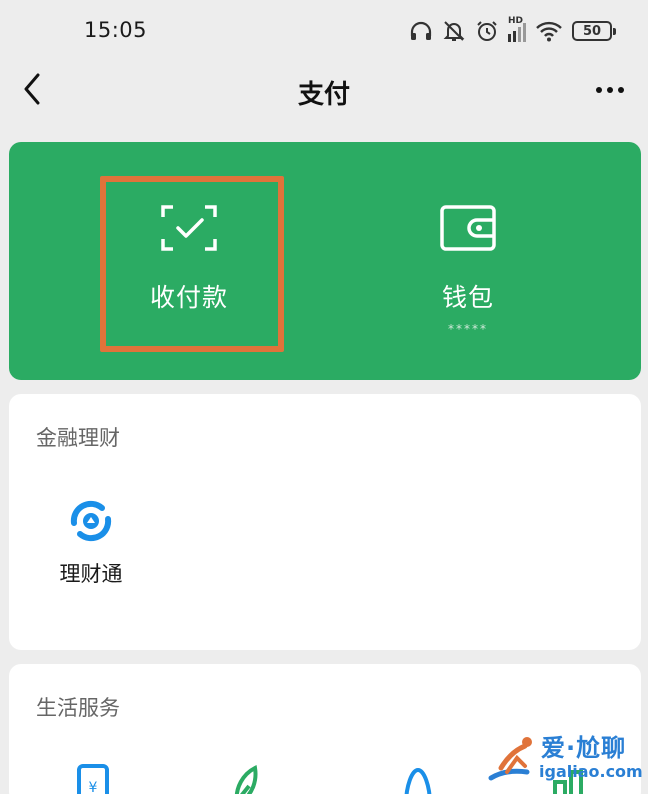 The image size is (648, 794). I want to click on status-time: 15:05, so click(116, 30).